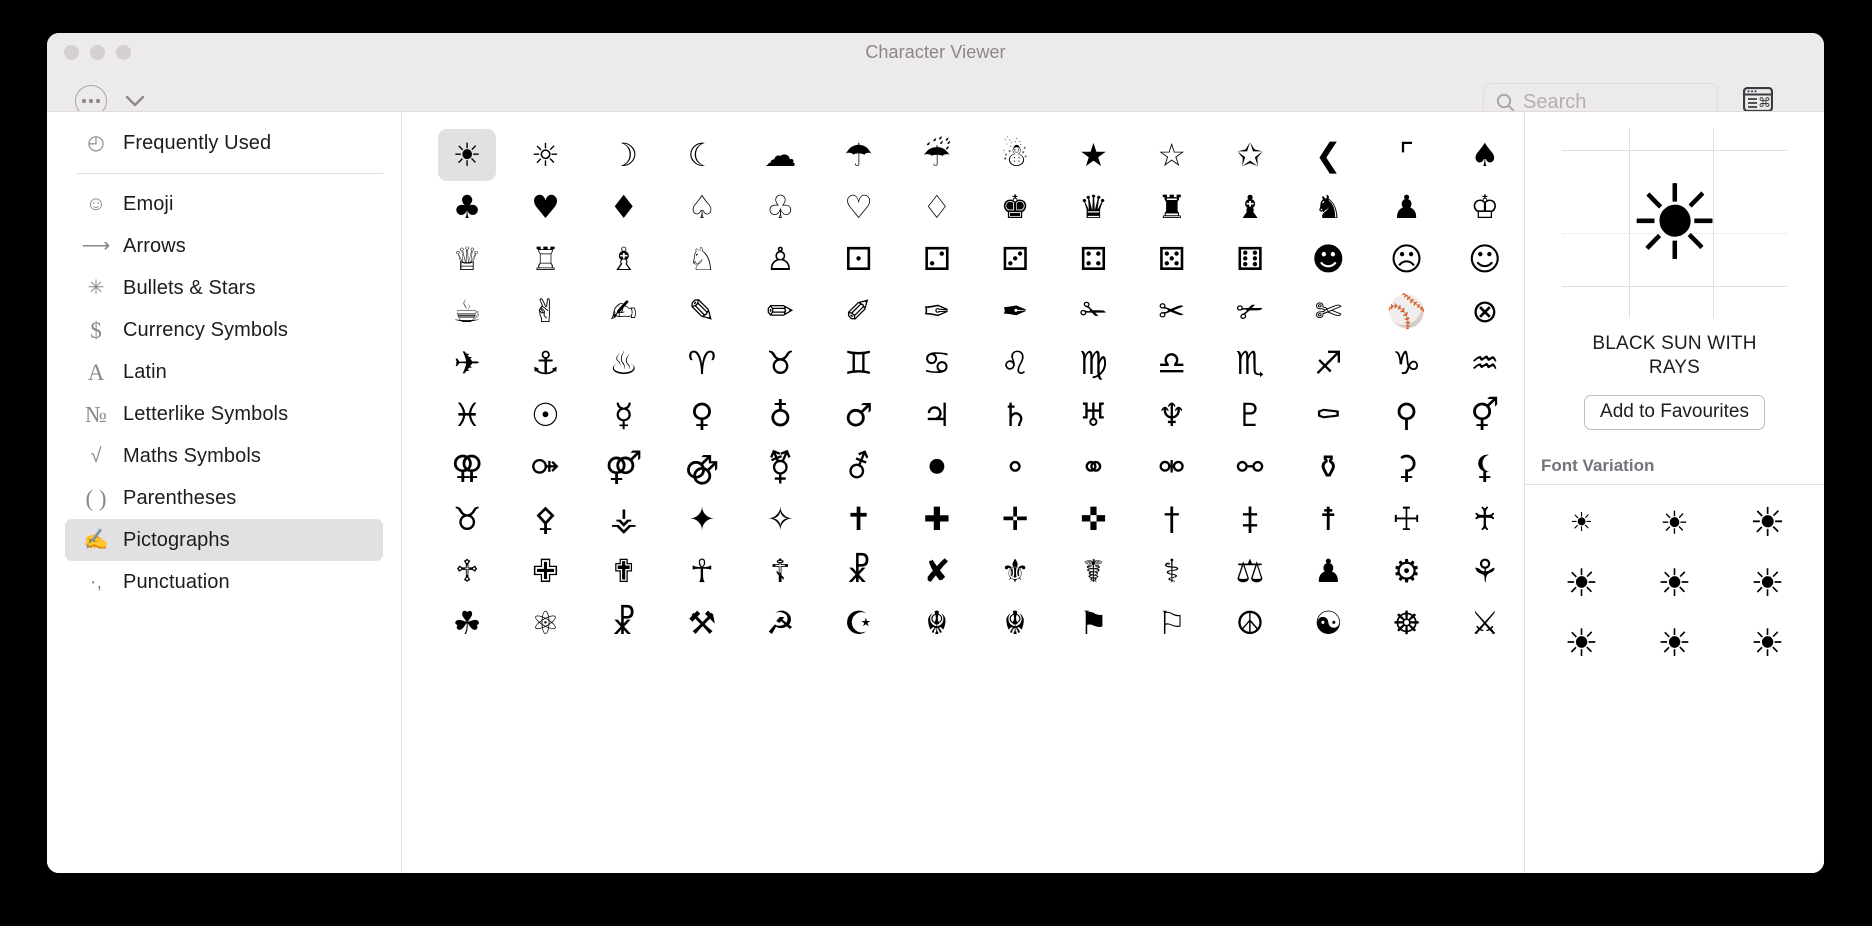 The height and width of the screenshot is (926, 1872). I want to click on character-cell: ♦, so click(624, 207).